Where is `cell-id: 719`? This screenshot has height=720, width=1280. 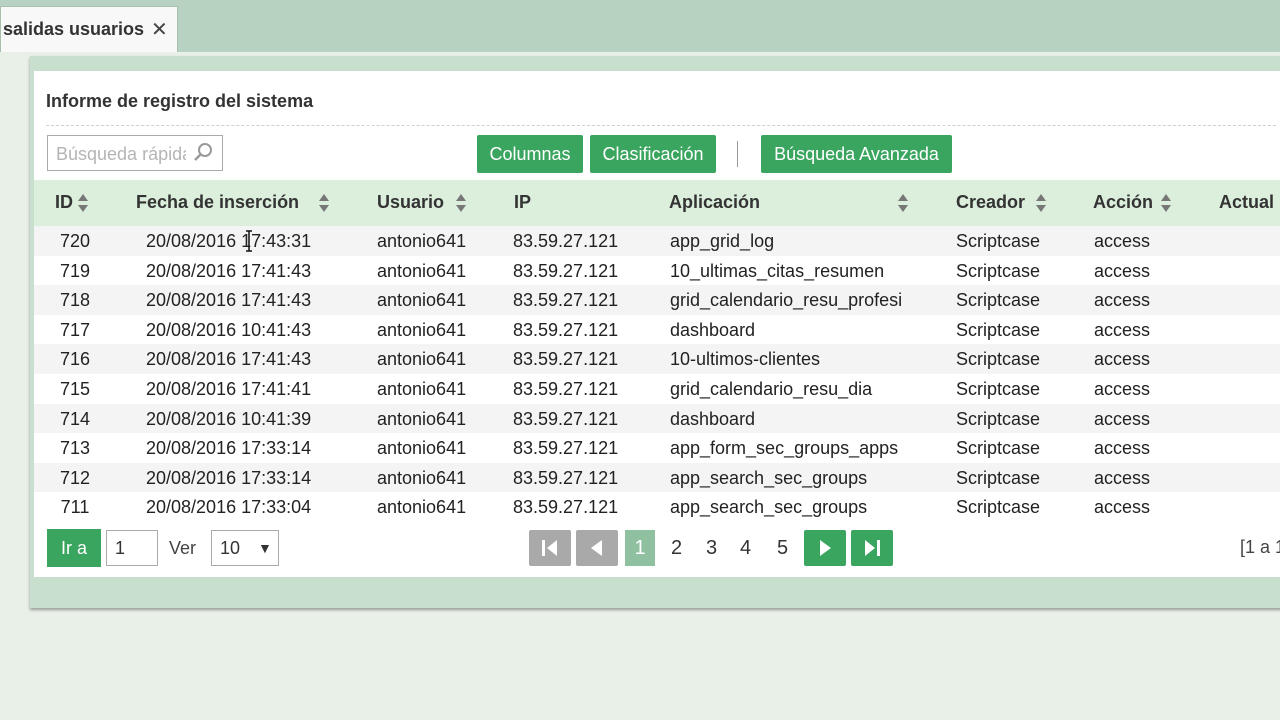 cell-id: 719 is located at coordinates (75, 270).